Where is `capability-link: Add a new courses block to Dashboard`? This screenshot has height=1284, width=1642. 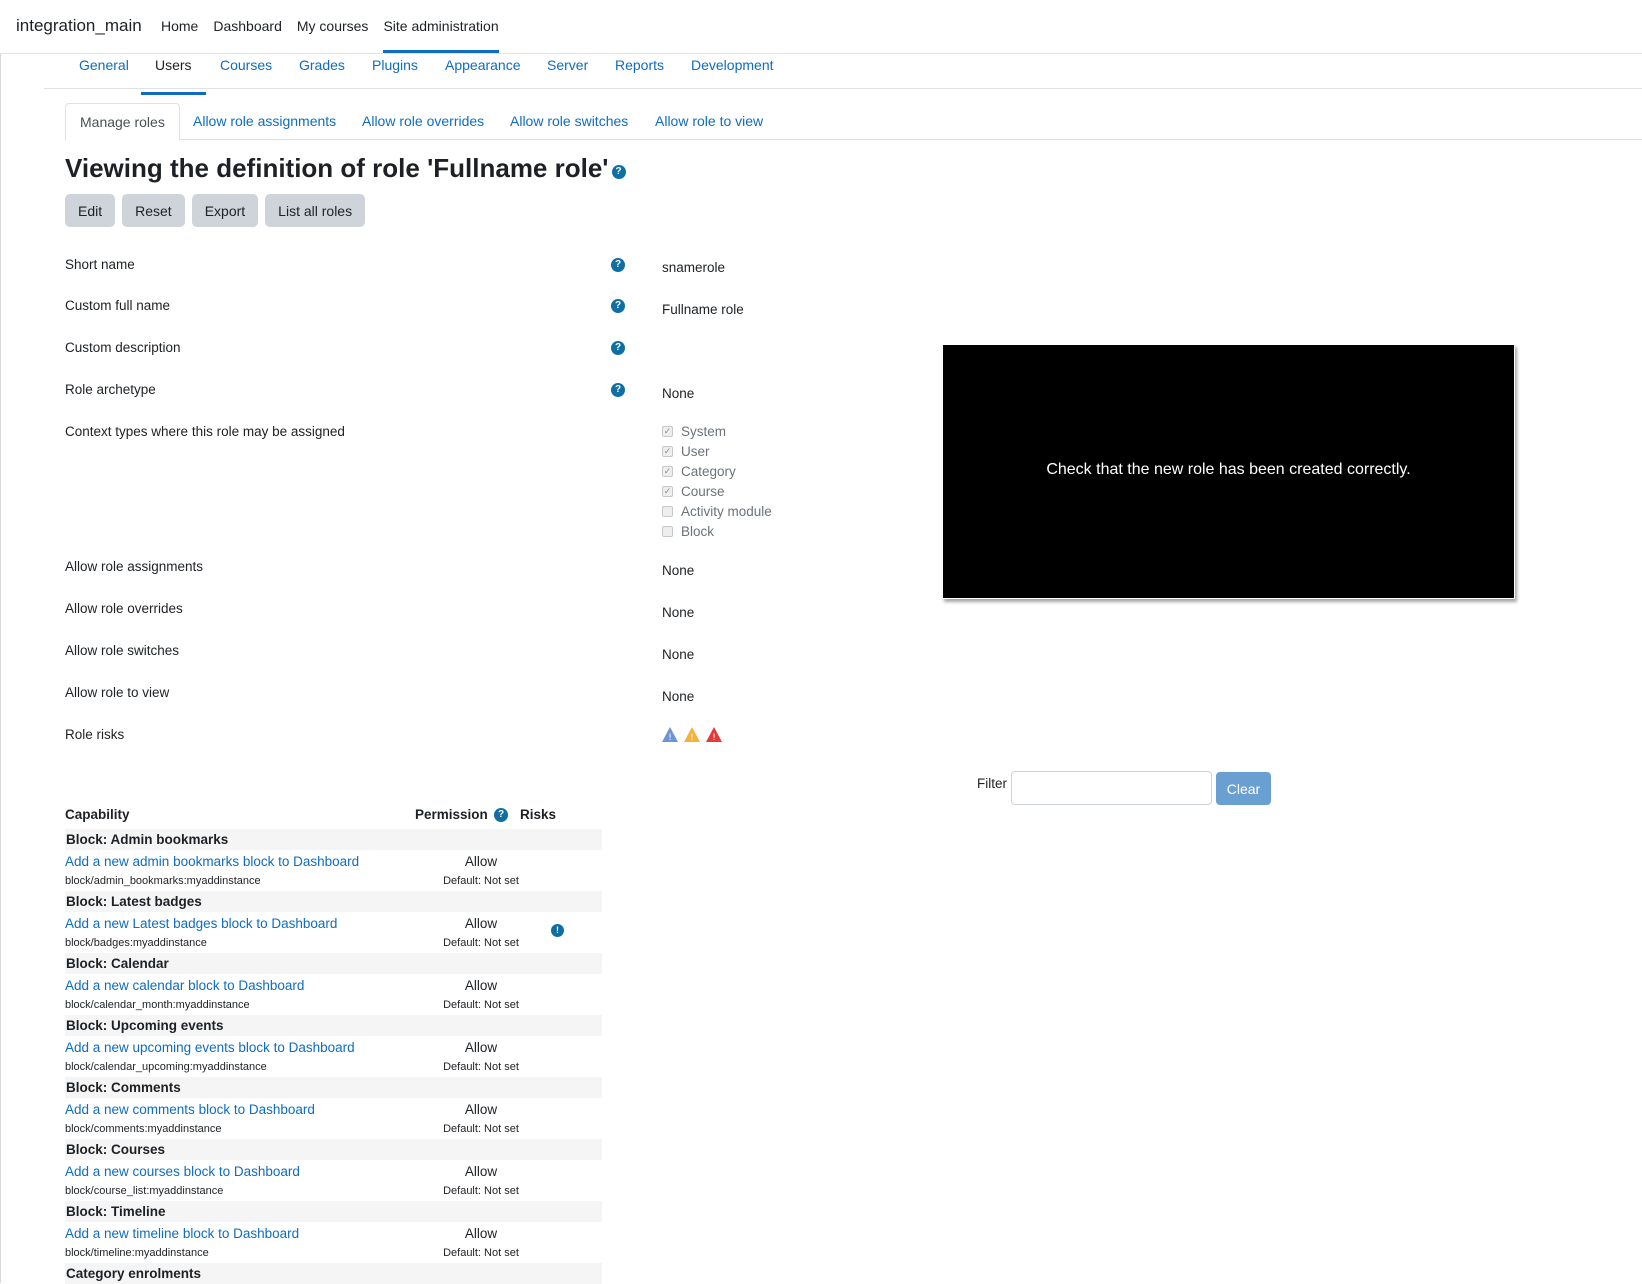 capability-link: Add a new courses block to Dashboard is located at coordinates (182, 1171).